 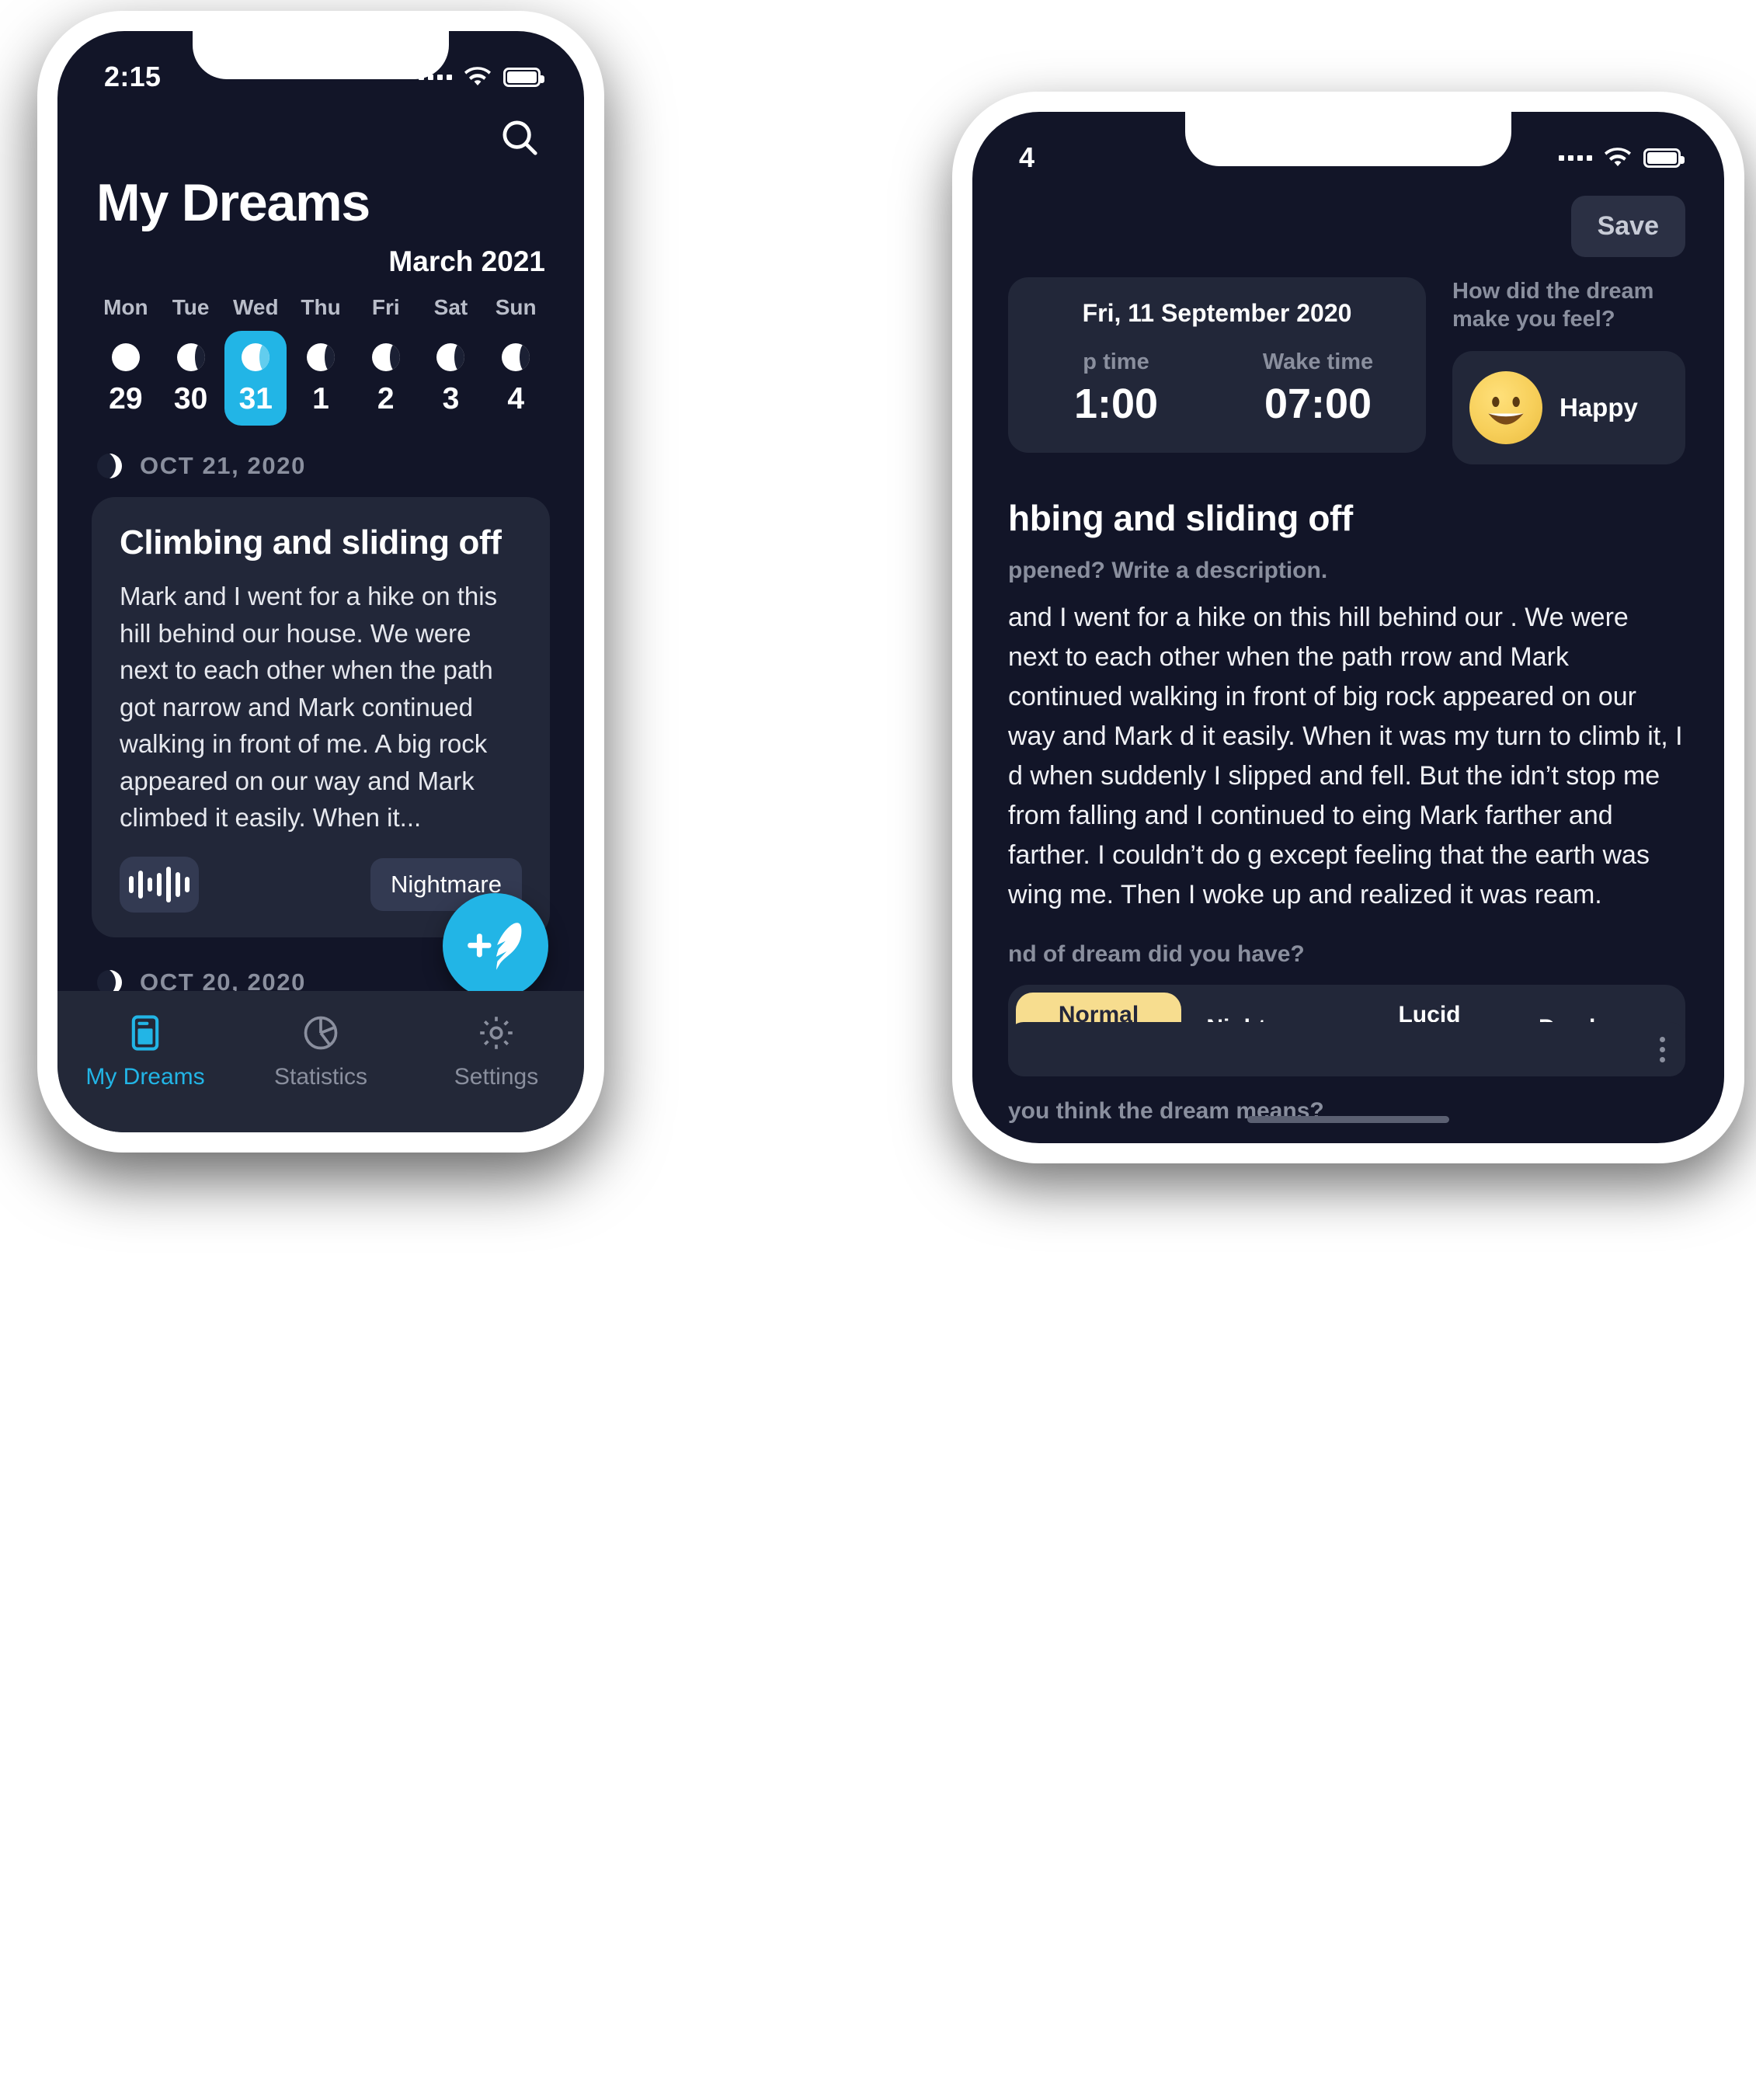 I want to click on mood-question-label: How did the dream make you feel?, so click(x=1553, y=306).